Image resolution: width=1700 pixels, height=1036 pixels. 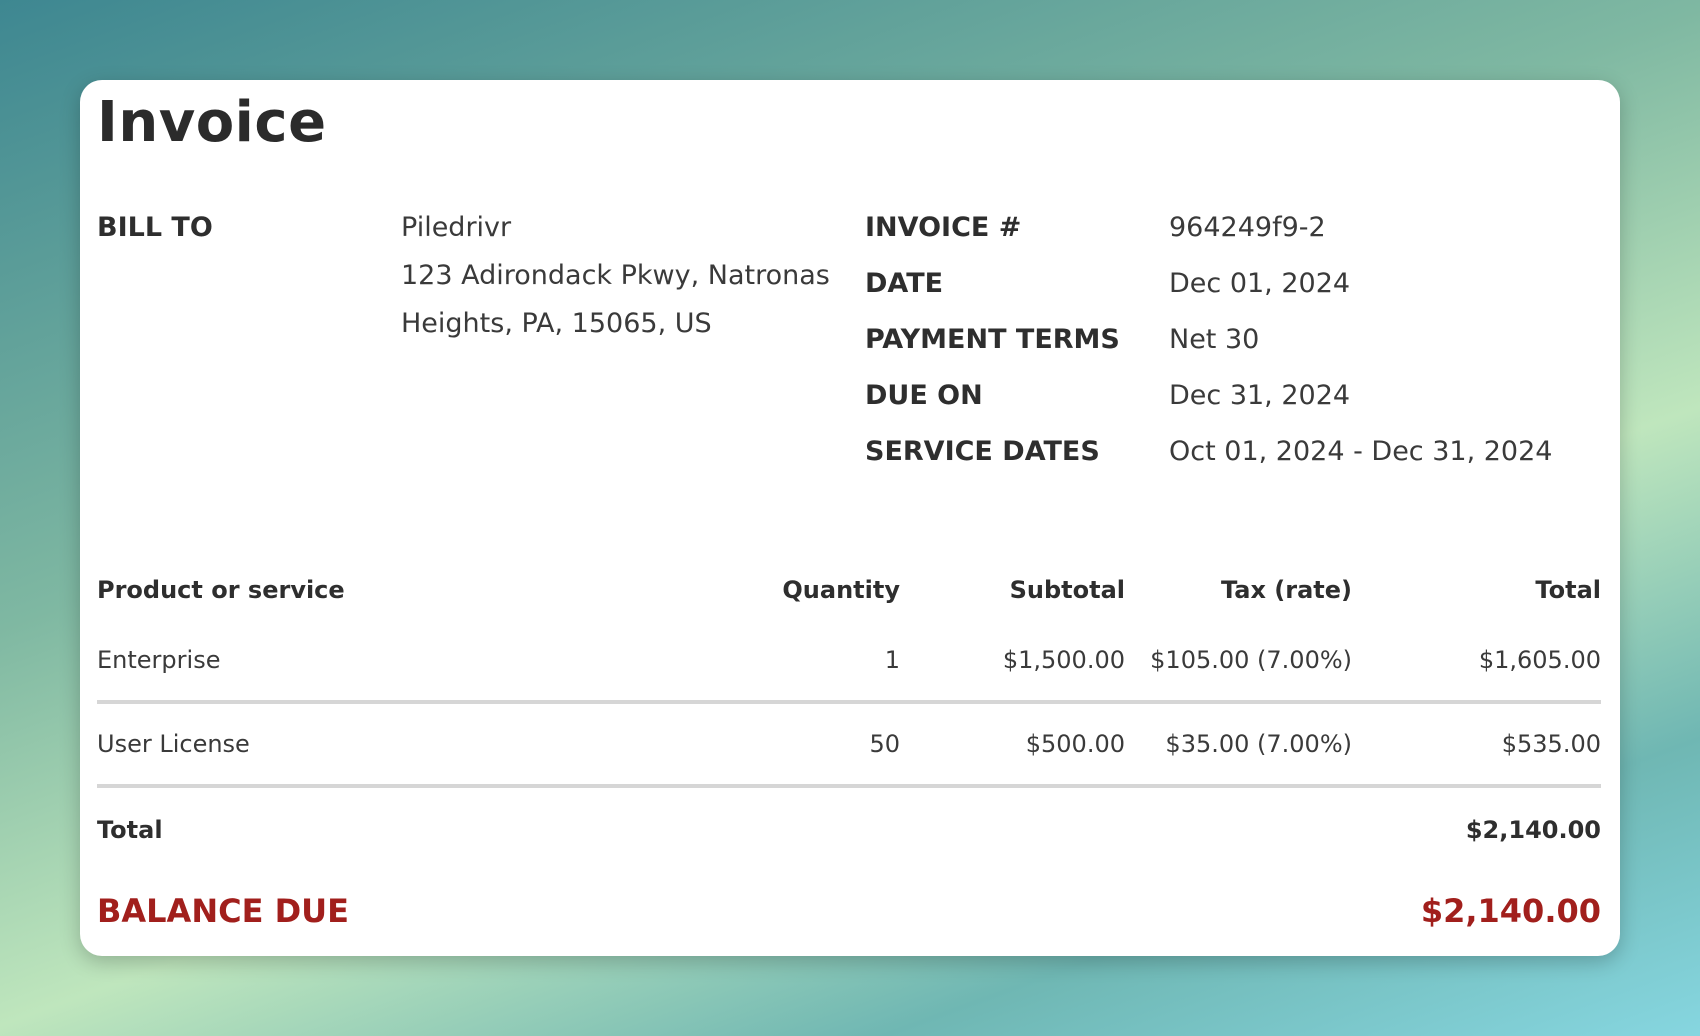 I want to click on payment-terms-value: Net 30, so click(x=1214, y=339).